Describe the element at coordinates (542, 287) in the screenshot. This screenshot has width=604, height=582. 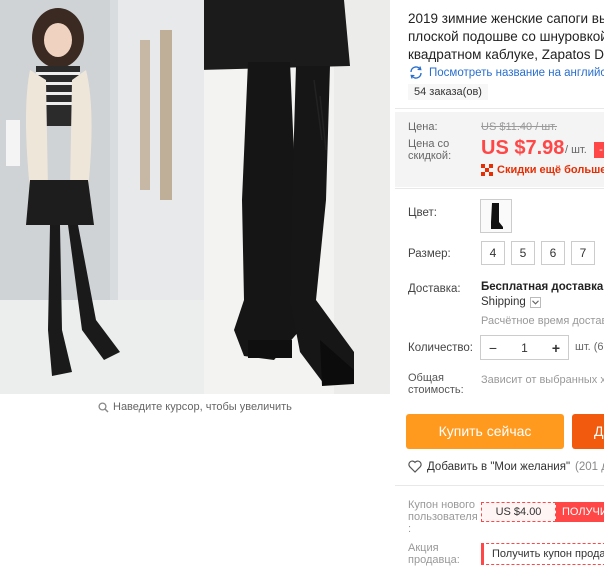
I see `free-shipping-text: Бесплатная доставка в` at that location.